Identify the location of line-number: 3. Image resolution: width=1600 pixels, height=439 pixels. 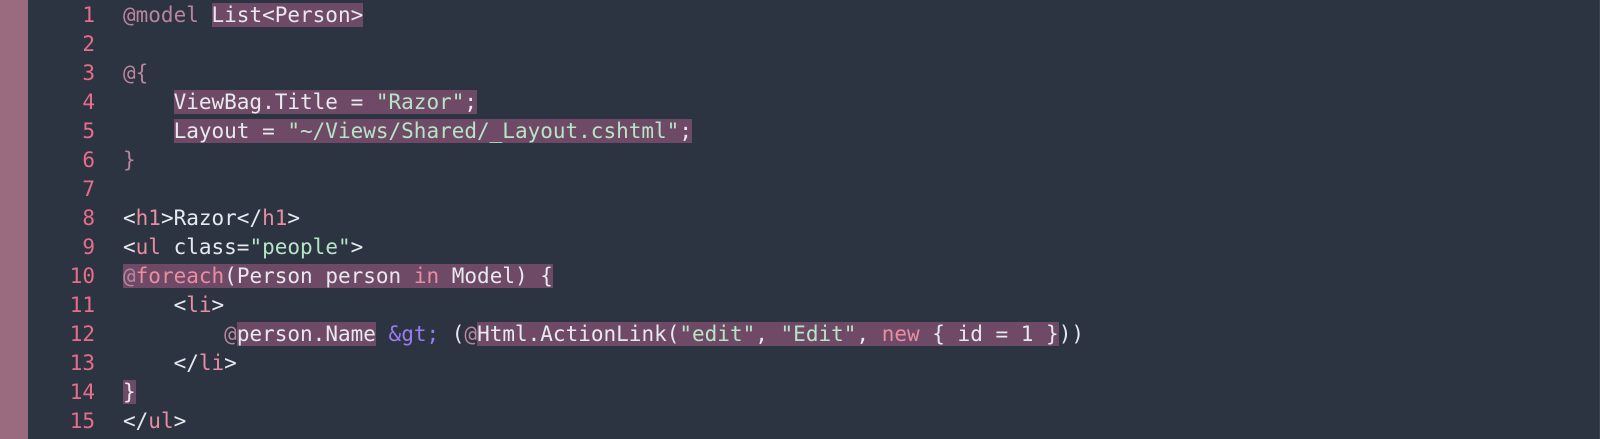
(88, 73).